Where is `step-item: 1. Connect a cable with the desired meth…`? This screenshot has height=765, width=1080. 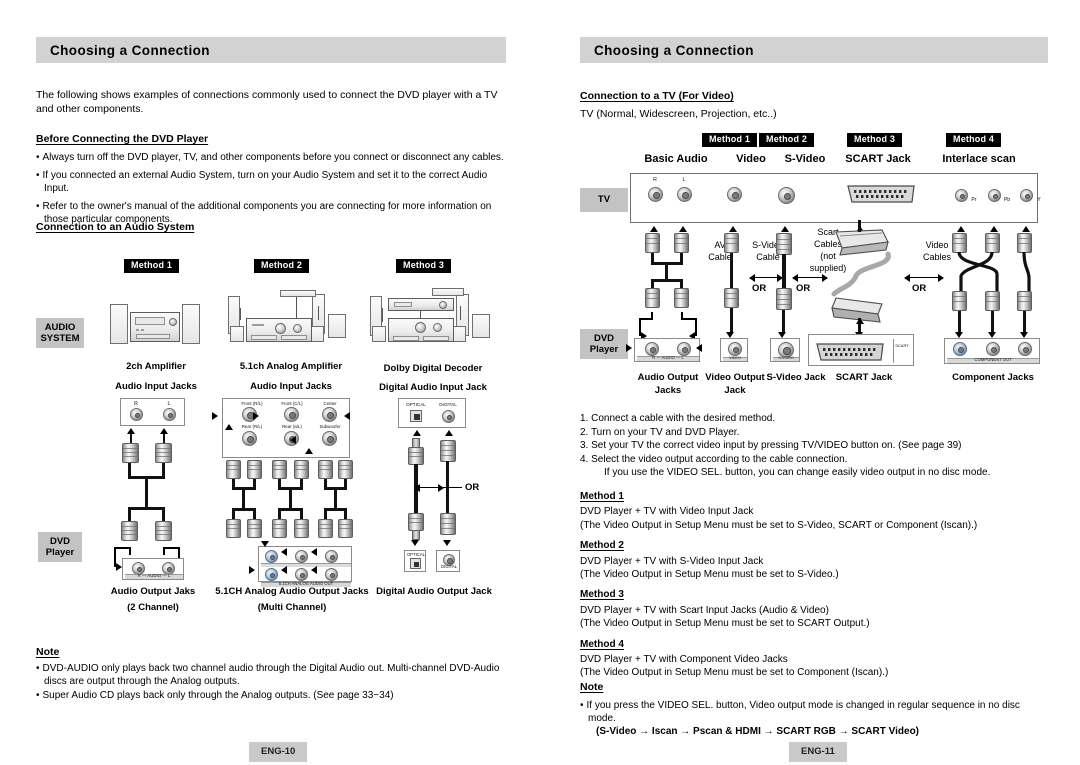 step-item: 1. Connect a cable with the desired meth… is located at coordinates (678, 418).